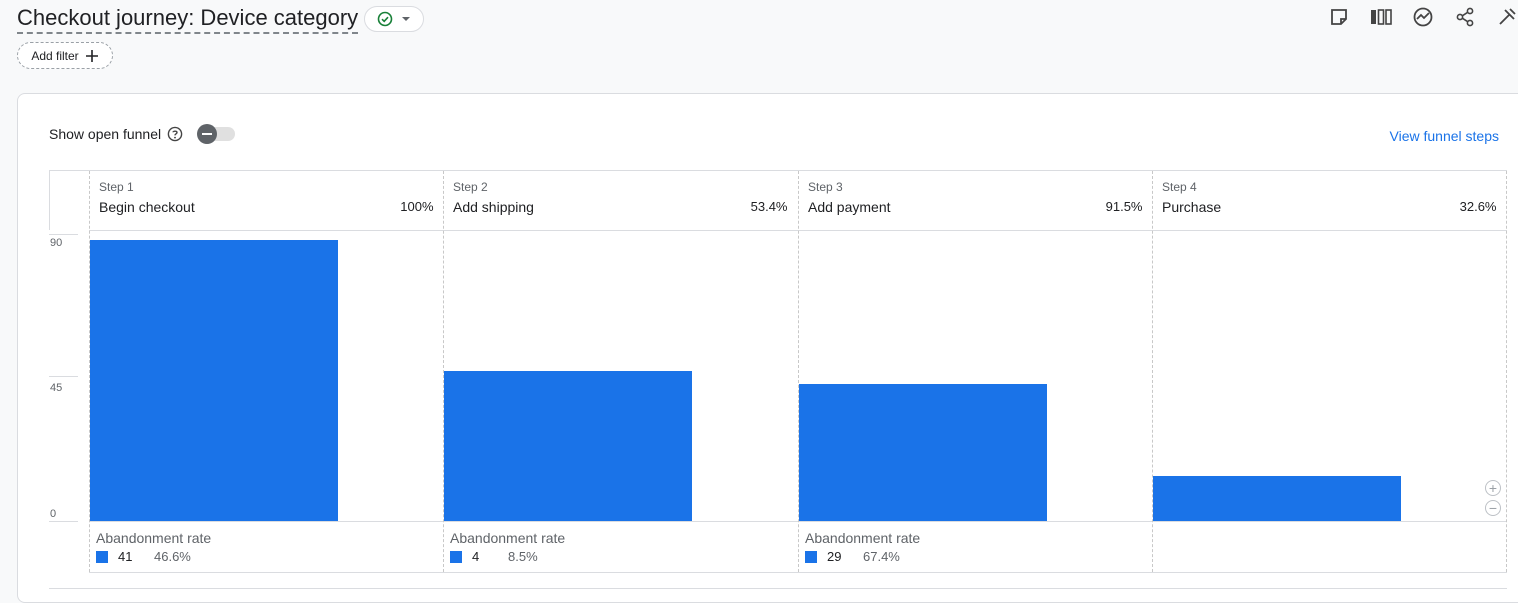 The width and height of the screenshot is (1518, 603). I want to click on abandonment-count: 41, so click(125, 556).